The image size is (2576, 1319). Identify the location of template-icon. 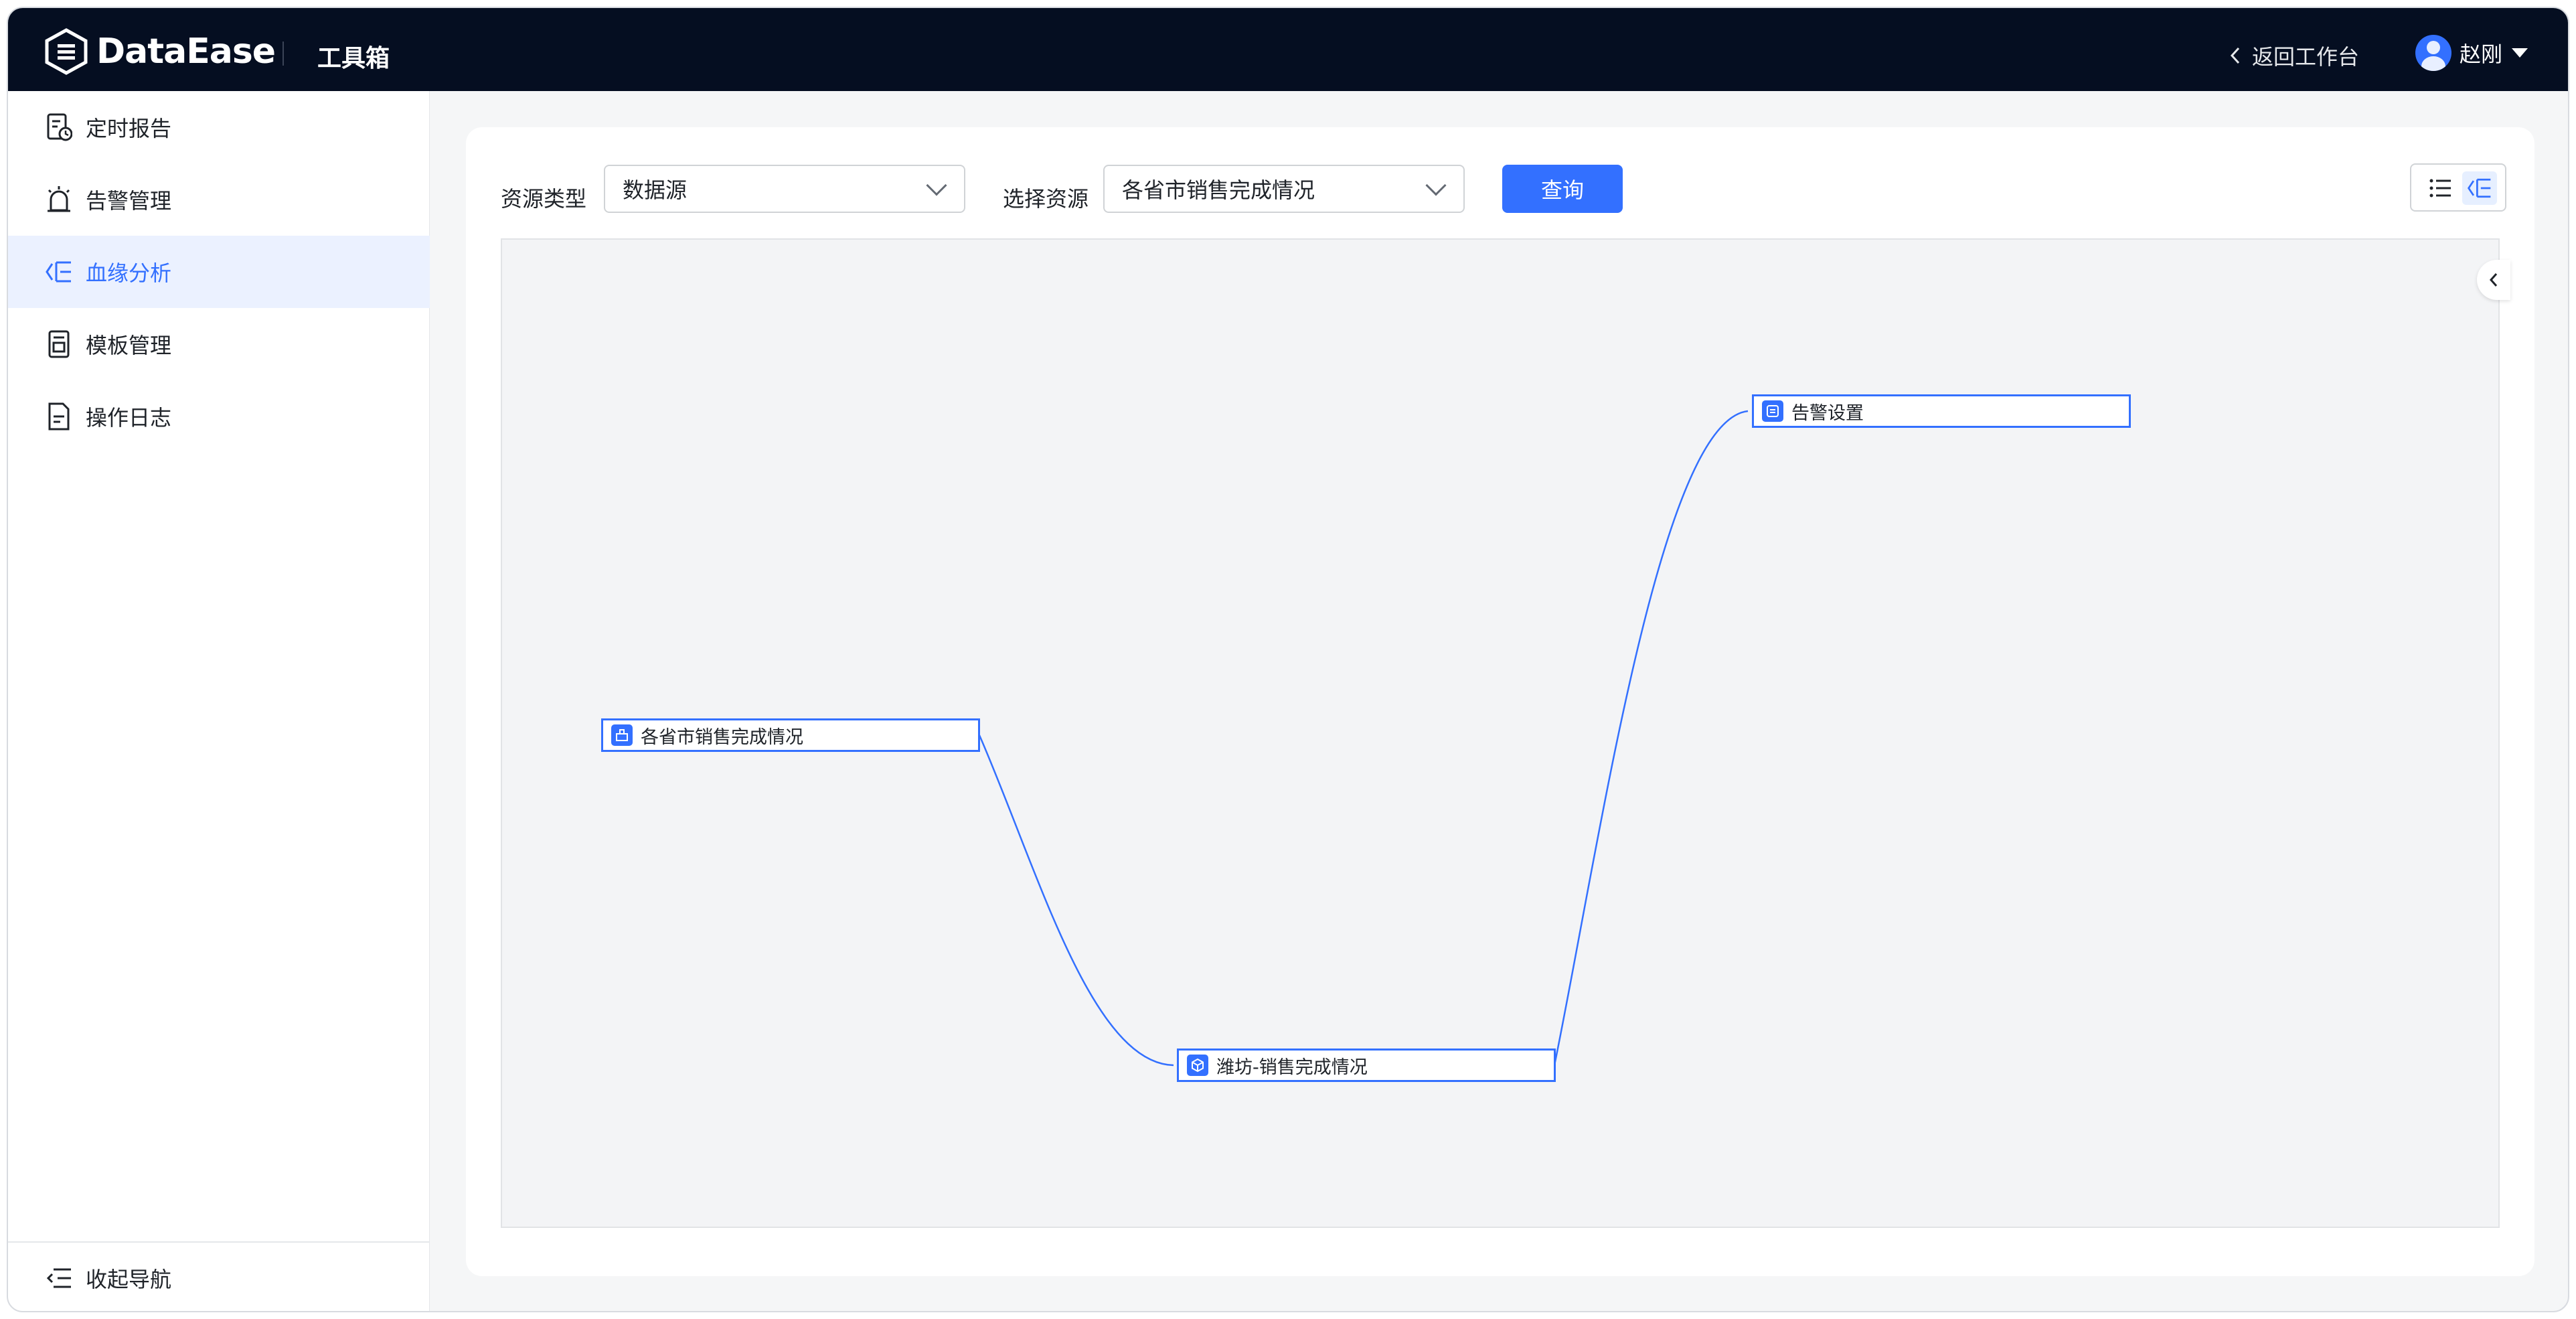
(59, 344).